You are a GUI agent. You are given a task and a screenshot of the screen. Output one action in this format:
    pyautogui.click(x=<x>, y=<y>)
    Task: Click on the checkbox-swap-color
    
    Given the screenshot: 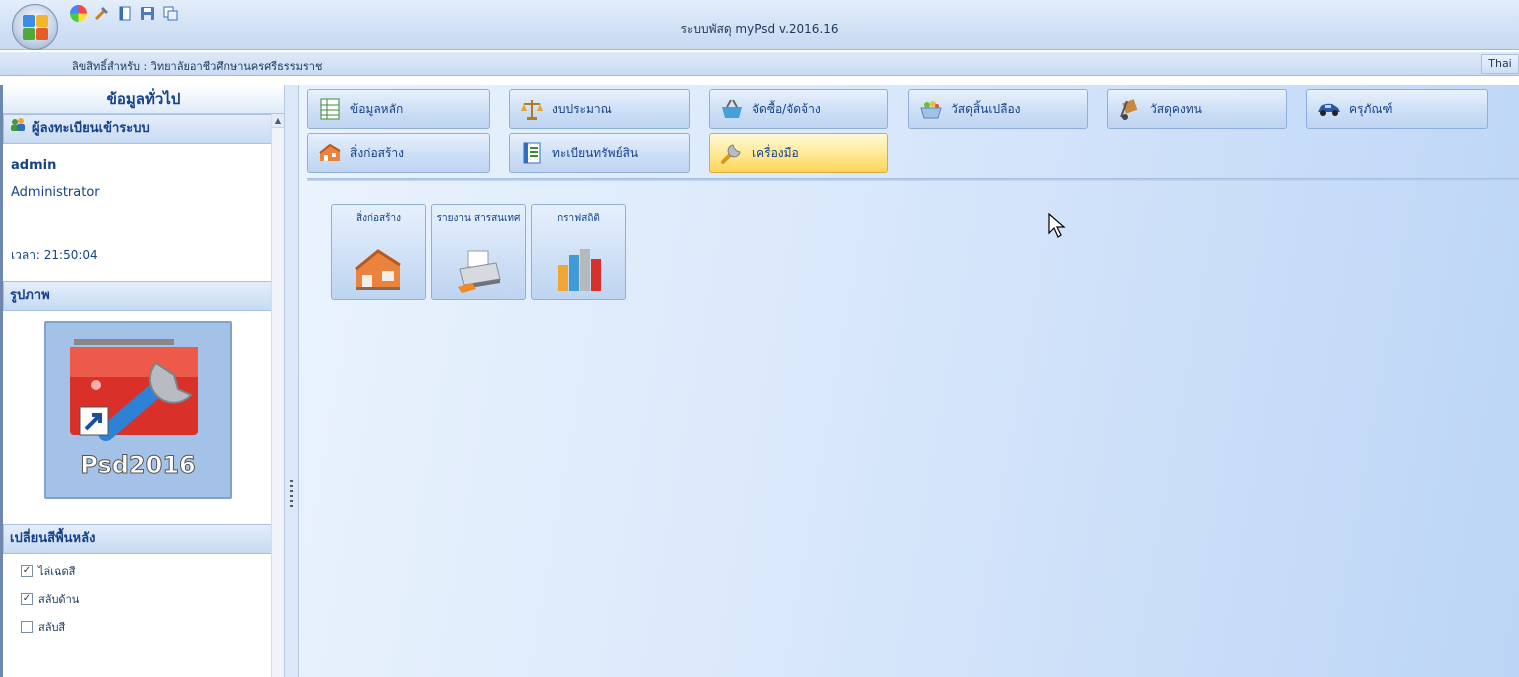 What is the action you would take?
    pyautogui.click(x=27, y=627)
    